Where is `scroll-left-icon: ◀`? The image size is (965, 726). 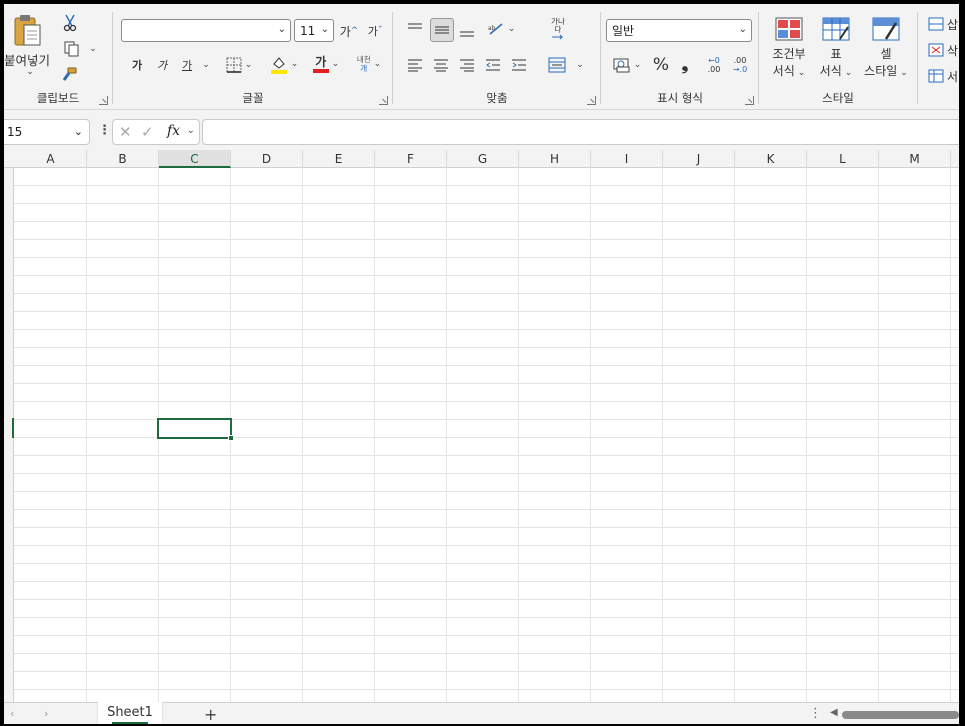
scroll-left-icon: ◀ is located at coordinates (834, 712).